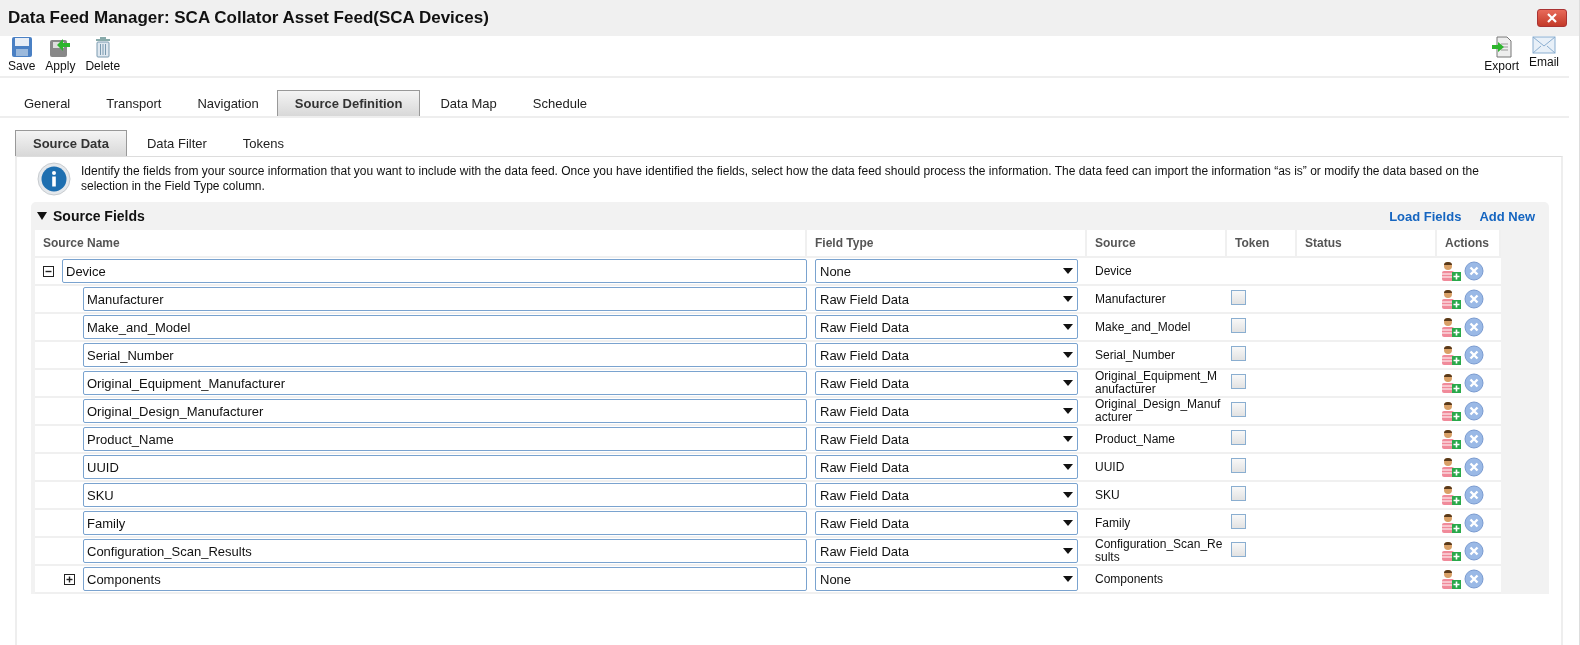 Image resolution: width=1580 pixels, height=645 pixels. I want to click on source-cell-text: Original_Design_Manufacturer, so click(1158, 411).